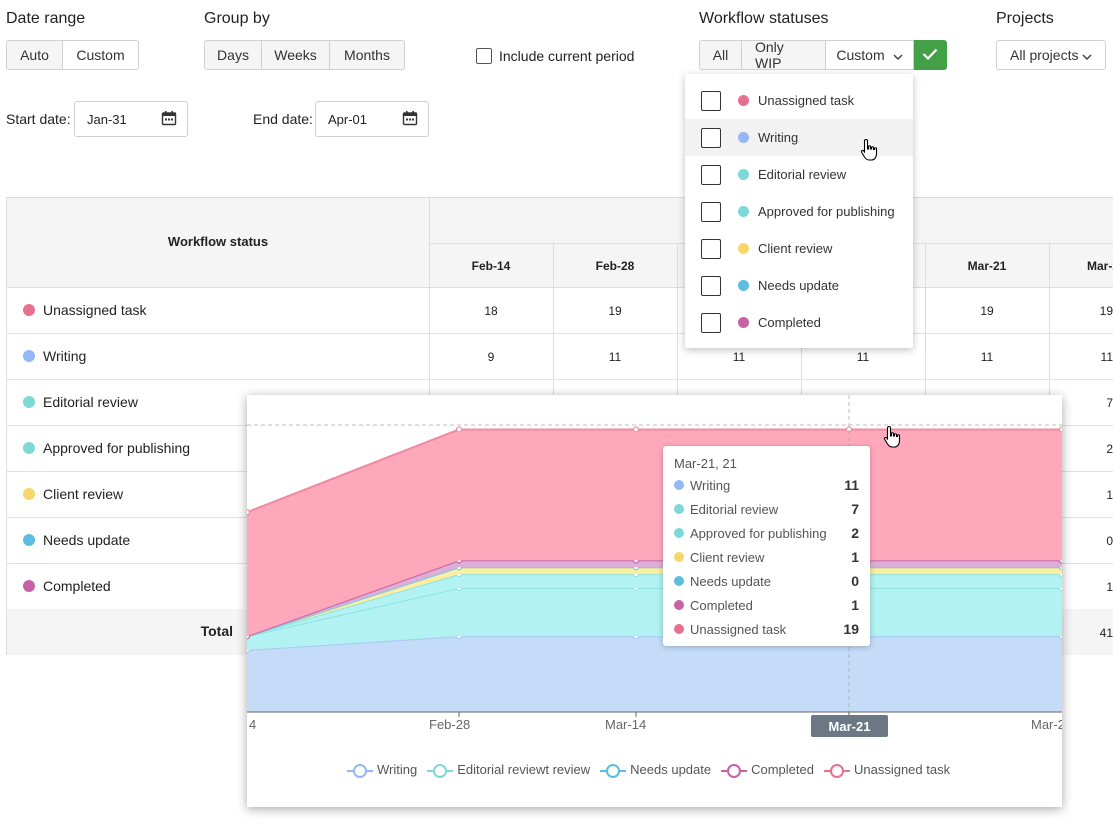  Describe the element at coordinates (491, 311) in the screenshot. I see `table-cell: 18` at that location.